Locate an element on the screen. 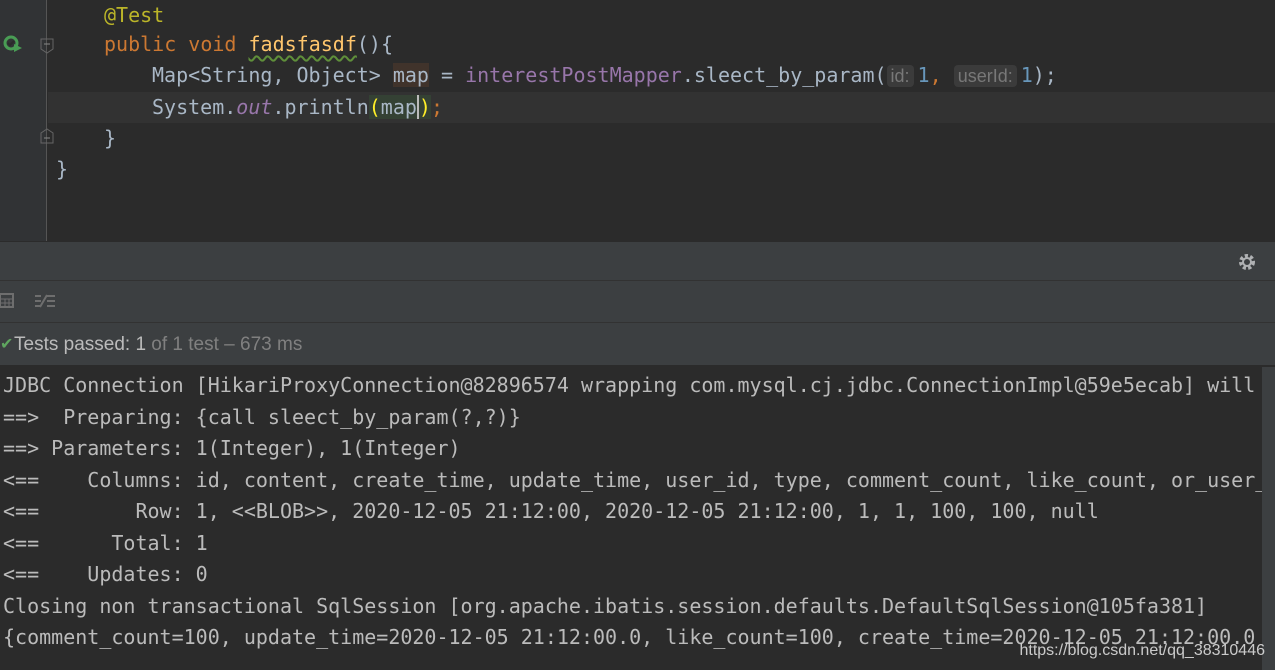  gear-icon is located at coordinates (1247, 262).